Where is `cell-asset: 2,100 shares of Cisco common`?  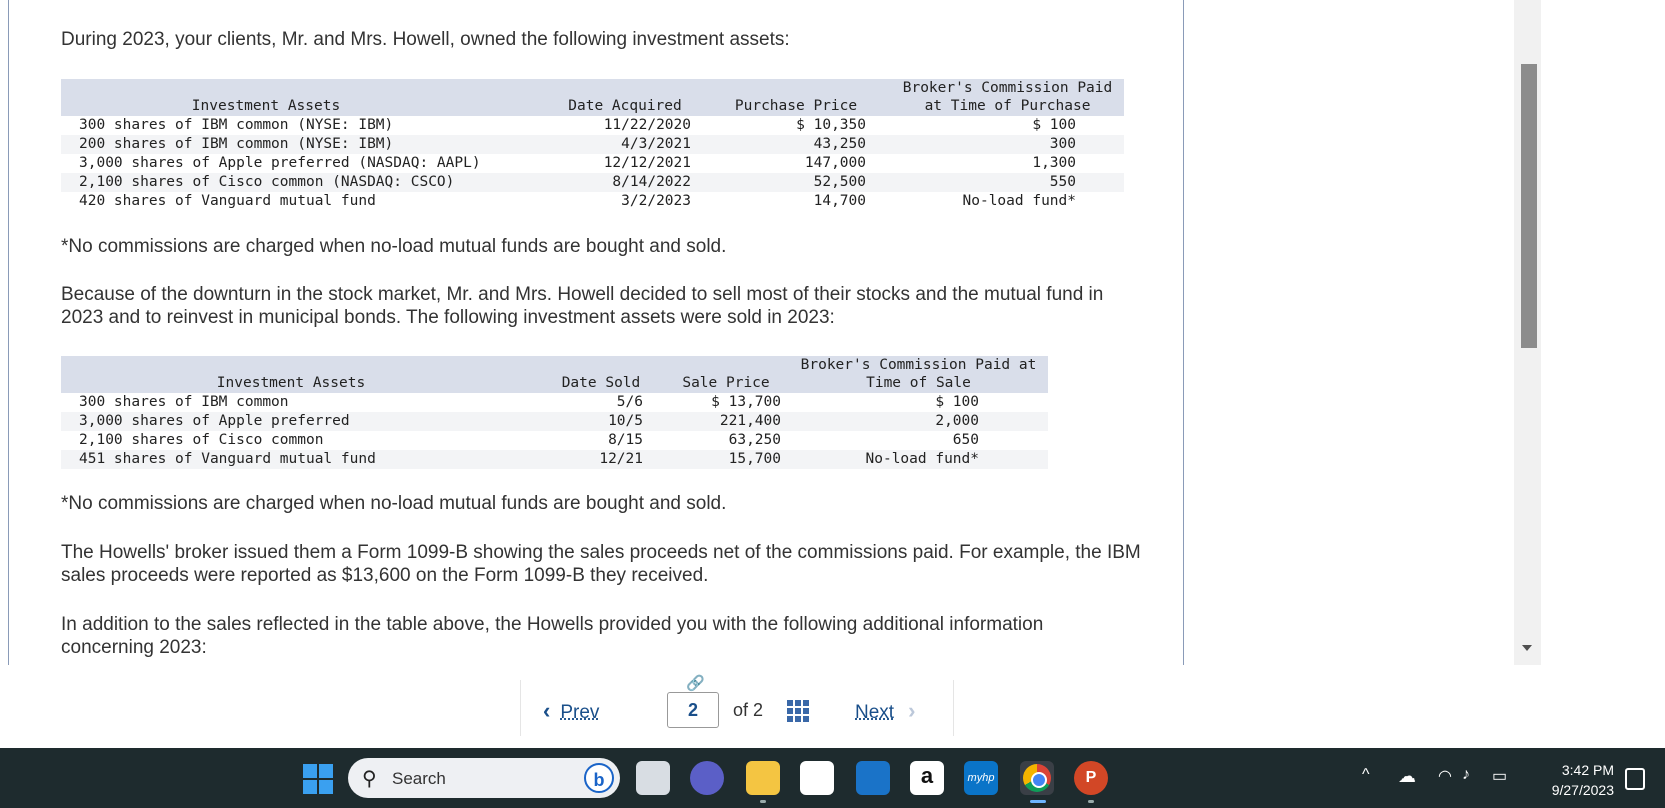 cell-asset: 2,100 shares of Cisco common is located at coordinates (201, 440).